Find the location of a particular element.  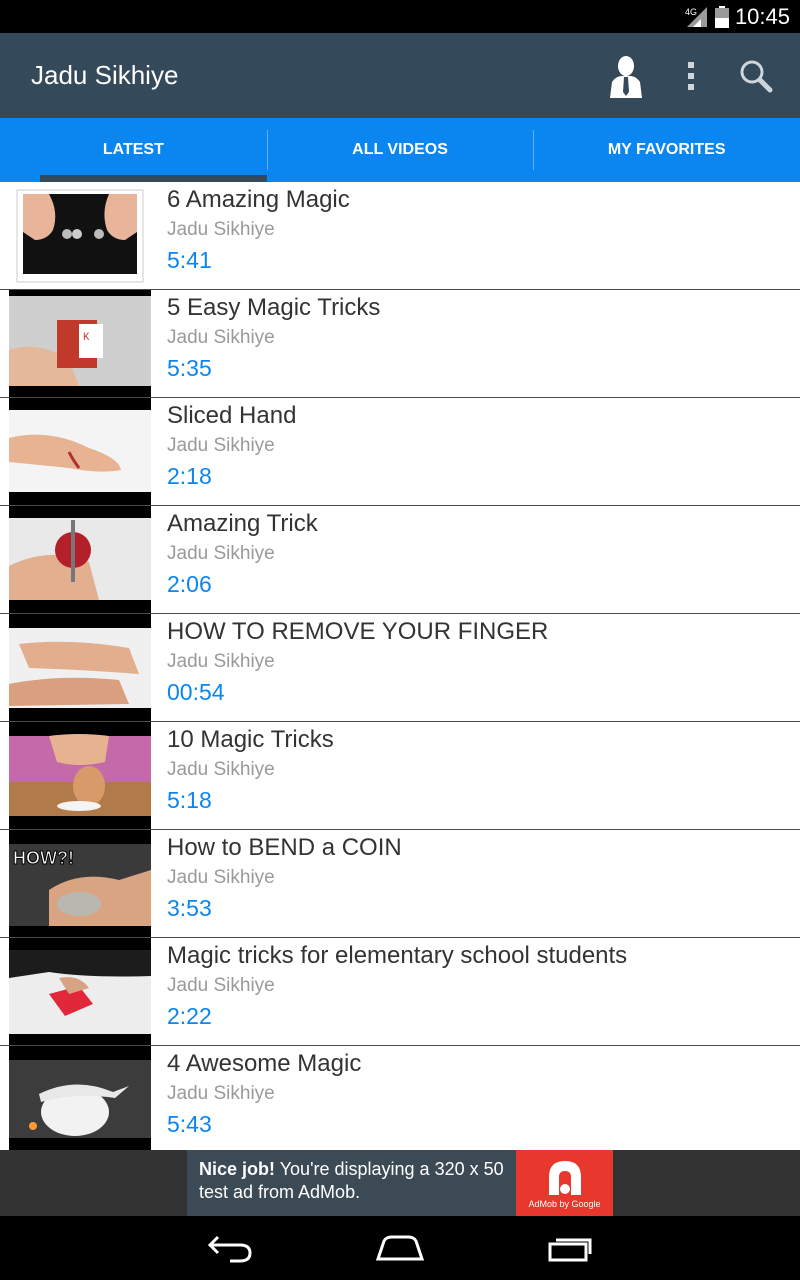

admob-logo: AdMob by Google is located at coordinates (564, 1183).